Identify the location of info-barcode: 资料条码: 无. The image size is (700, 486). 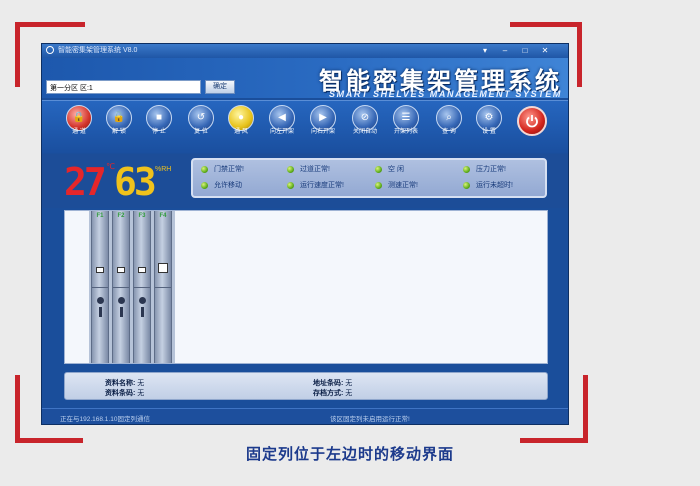
(125, 393).